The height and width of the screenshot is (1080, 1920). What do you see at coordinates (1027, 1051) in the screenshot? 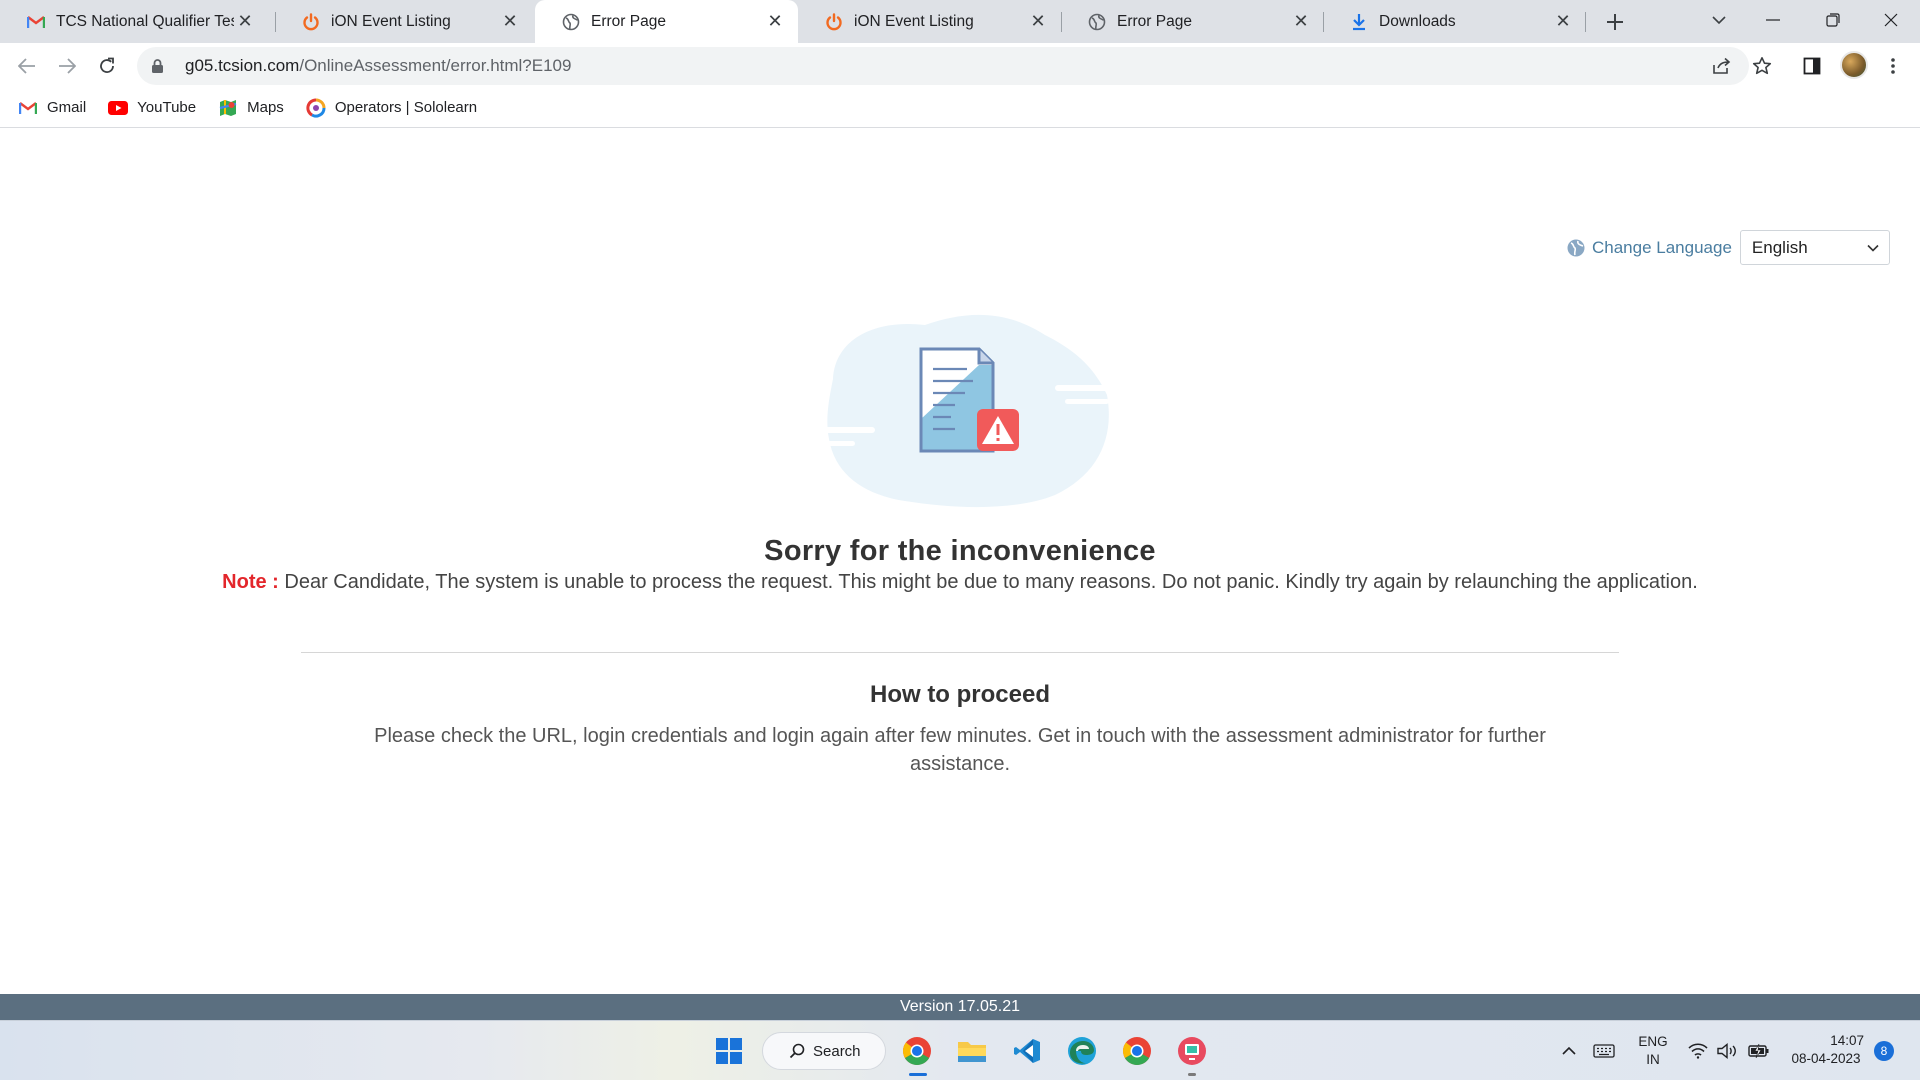
I see `vscode-icon` at bounding box center [1027, 1051].